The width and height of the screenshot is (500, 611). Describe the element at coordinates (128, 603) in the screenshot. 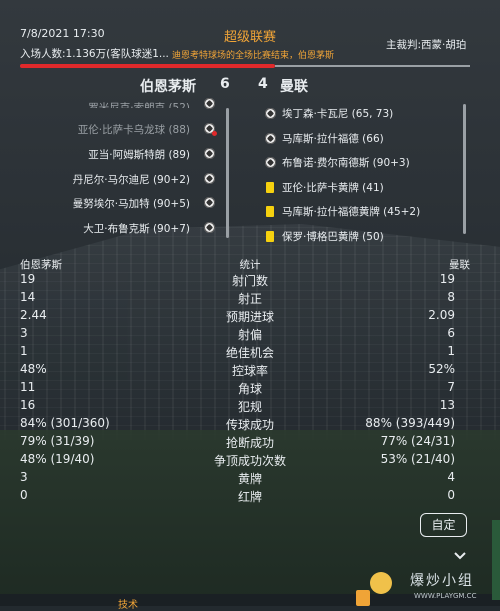

I see `bottom-tab-label: 技术` at that location.